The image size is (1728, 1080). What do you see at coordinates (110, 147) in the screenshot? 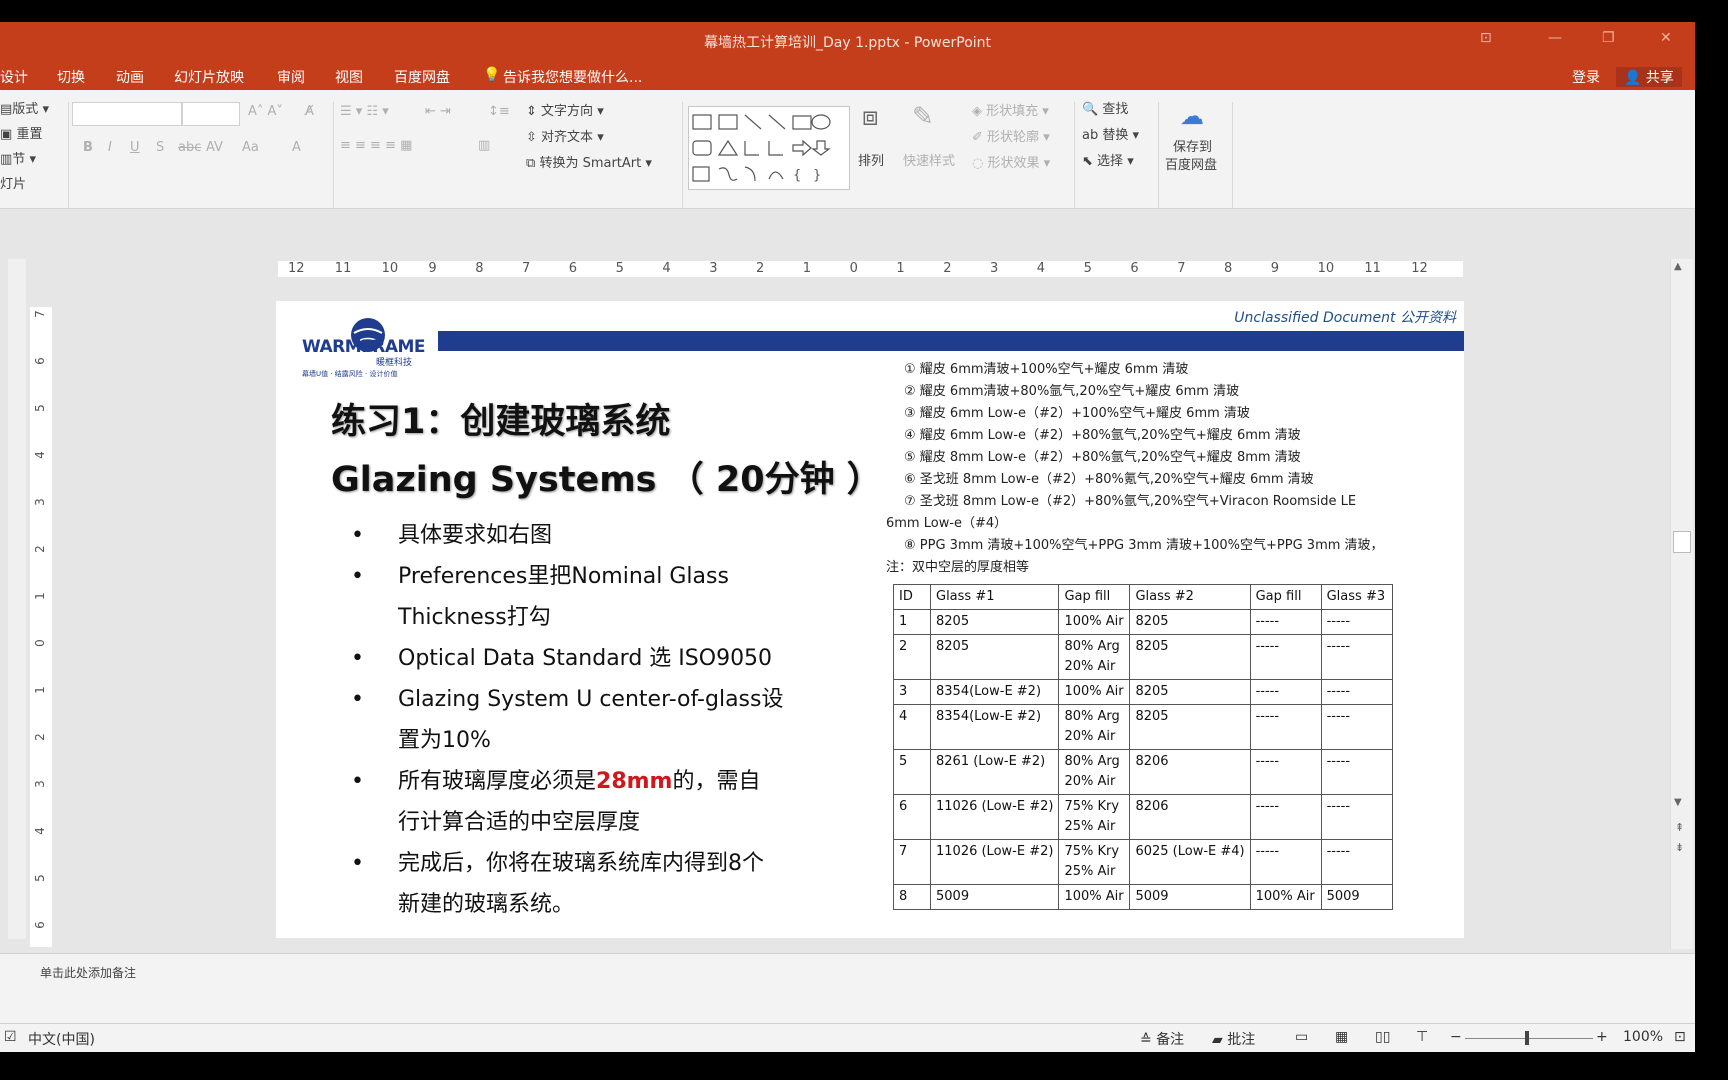
I see `italic-icon: I` at bounding box center [110, 147].